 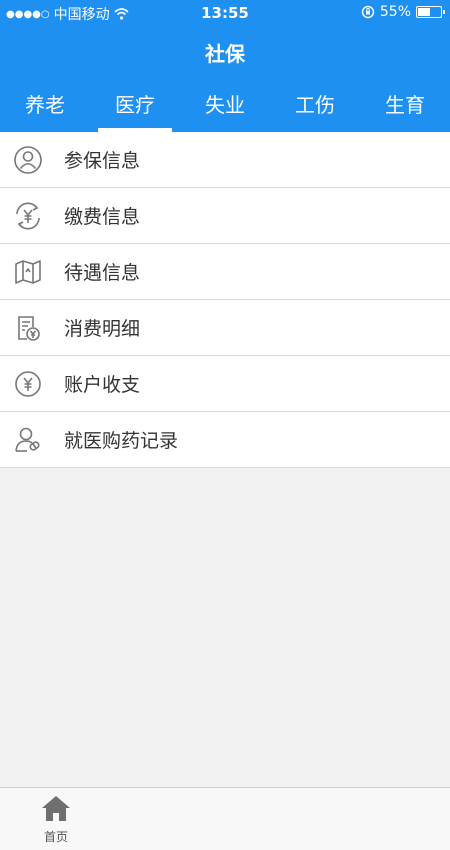 I want to click on bottom-tab-bar: 首页, so click(x=225, y=818).